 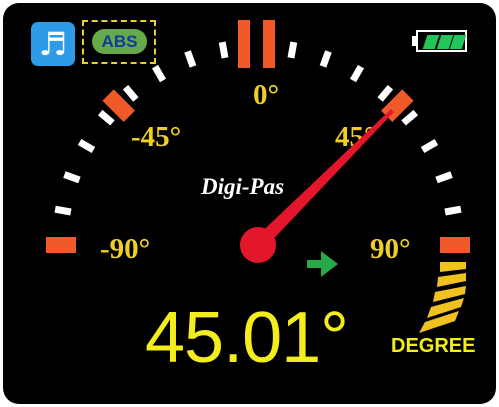 What do you see at coordinates (433, 346) in the screenshot?
I see `unit-label: DEGREE` at bounding box center [433, 346].